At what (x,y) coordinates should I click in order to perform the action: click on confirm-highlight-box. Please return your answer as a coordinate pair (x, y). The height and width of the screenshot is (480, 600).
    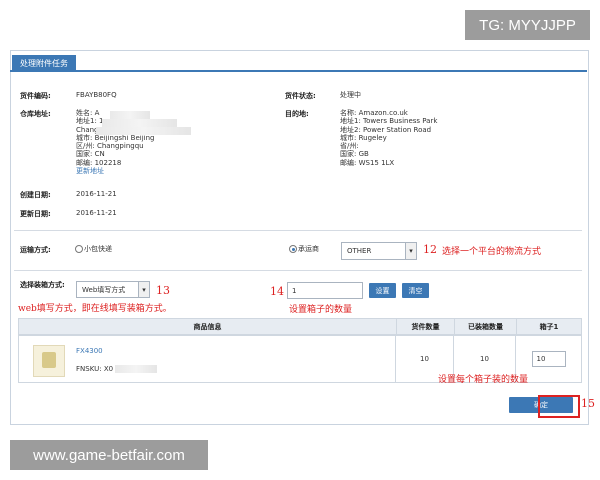
    Looking at the image, I should click on (559, 406).